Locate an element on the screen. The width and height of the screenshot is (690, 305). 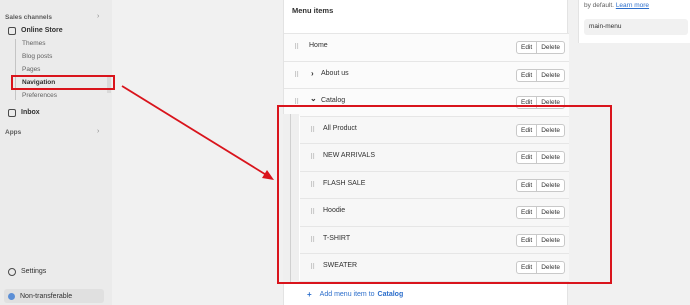
apps-chevron-icon: › is located at coordinates (98, 131).